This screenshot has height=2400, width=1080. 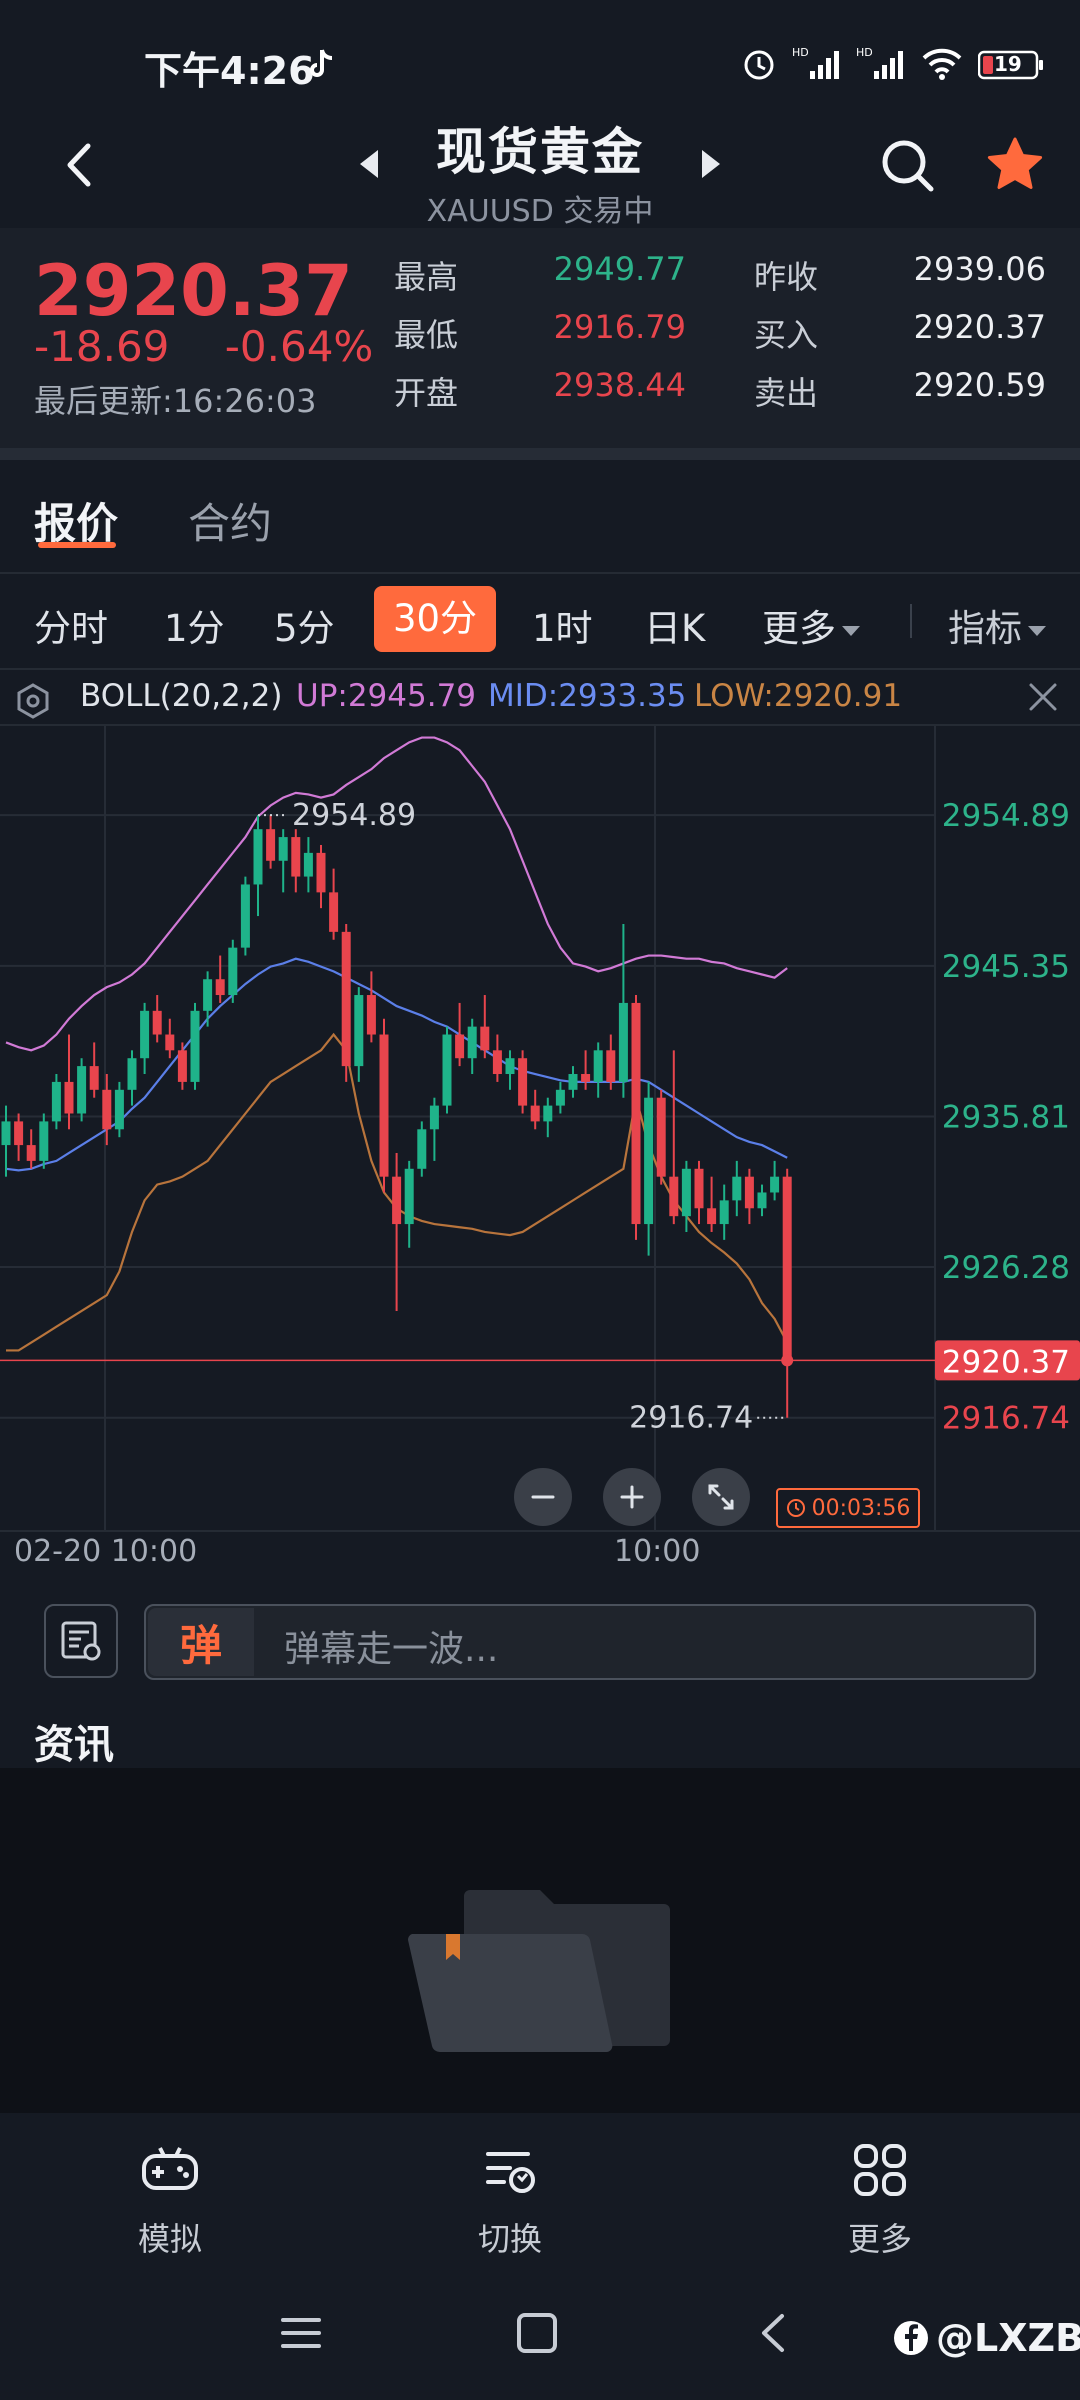 I want to click on period-more: 更多, so click(x=811, y=625).